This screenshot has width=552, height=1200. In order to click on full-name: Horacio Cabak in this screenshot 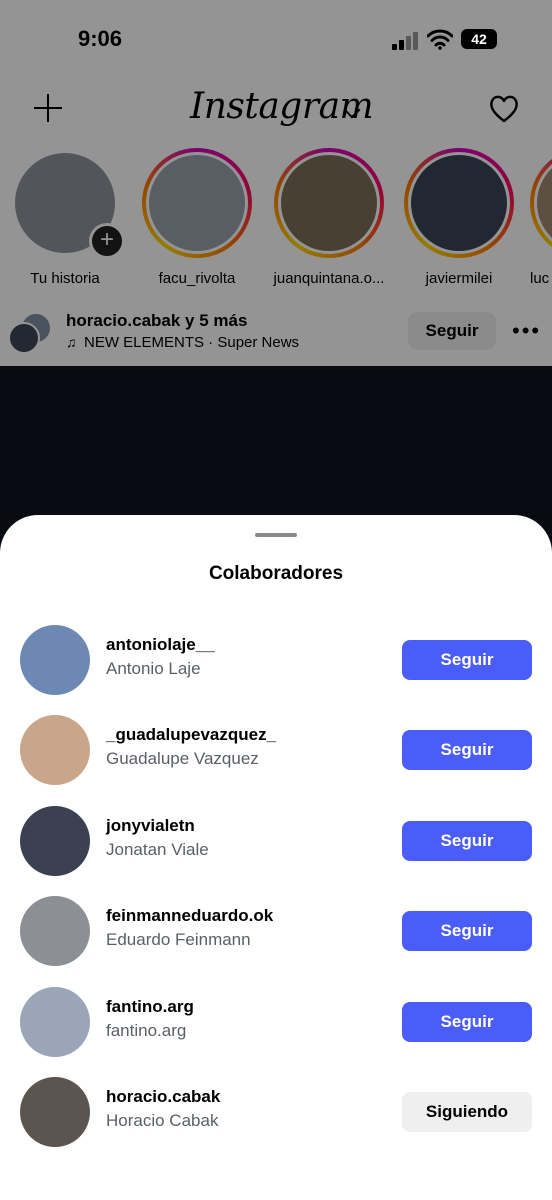, I will do `click(162, 1120)`.